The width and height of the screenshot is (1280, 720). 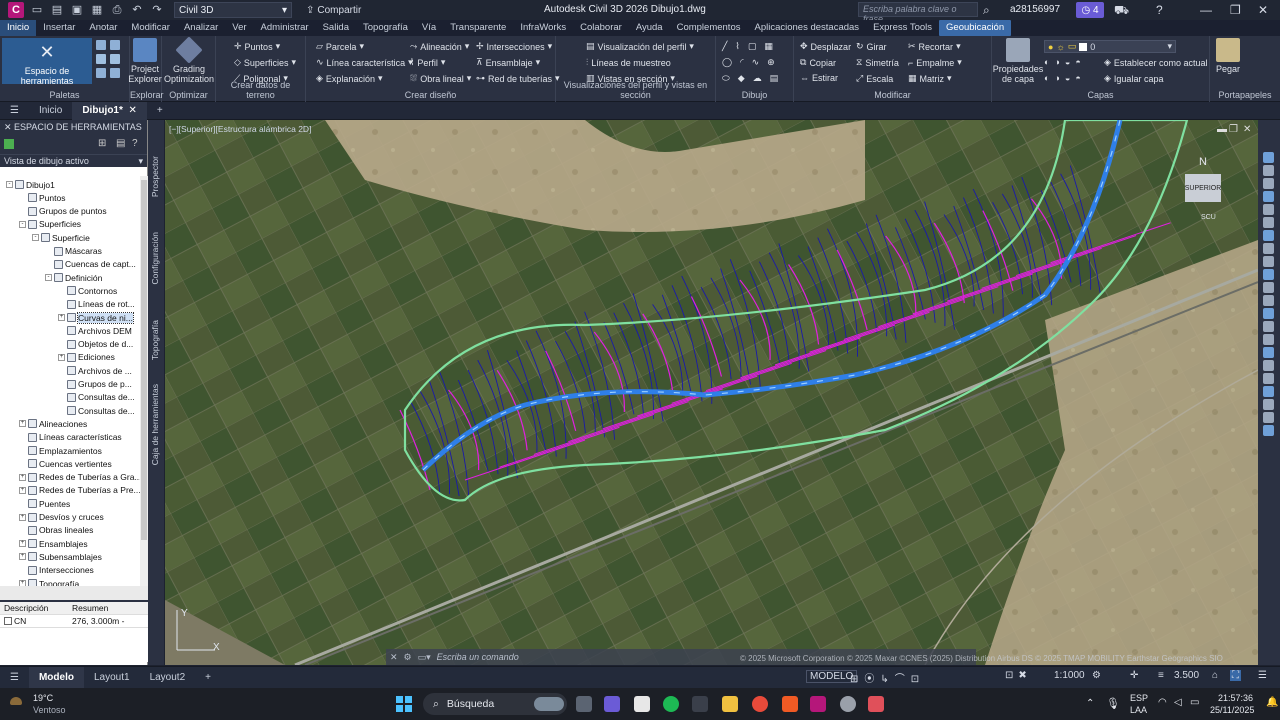 I want to click on sample-lines-button: ⫶ Líneas de muestreo, so click(x=628, y=62).